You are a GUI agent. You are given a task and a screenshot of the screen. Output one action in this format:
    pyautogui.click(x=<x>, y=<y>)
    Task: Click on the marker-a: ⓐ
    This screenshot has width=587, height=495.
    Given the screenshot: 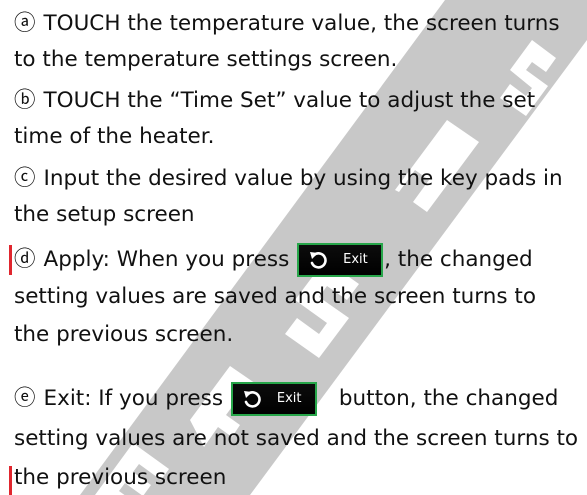 What is the action you would take?
    pyautogui.click(x=25, y=23)
    